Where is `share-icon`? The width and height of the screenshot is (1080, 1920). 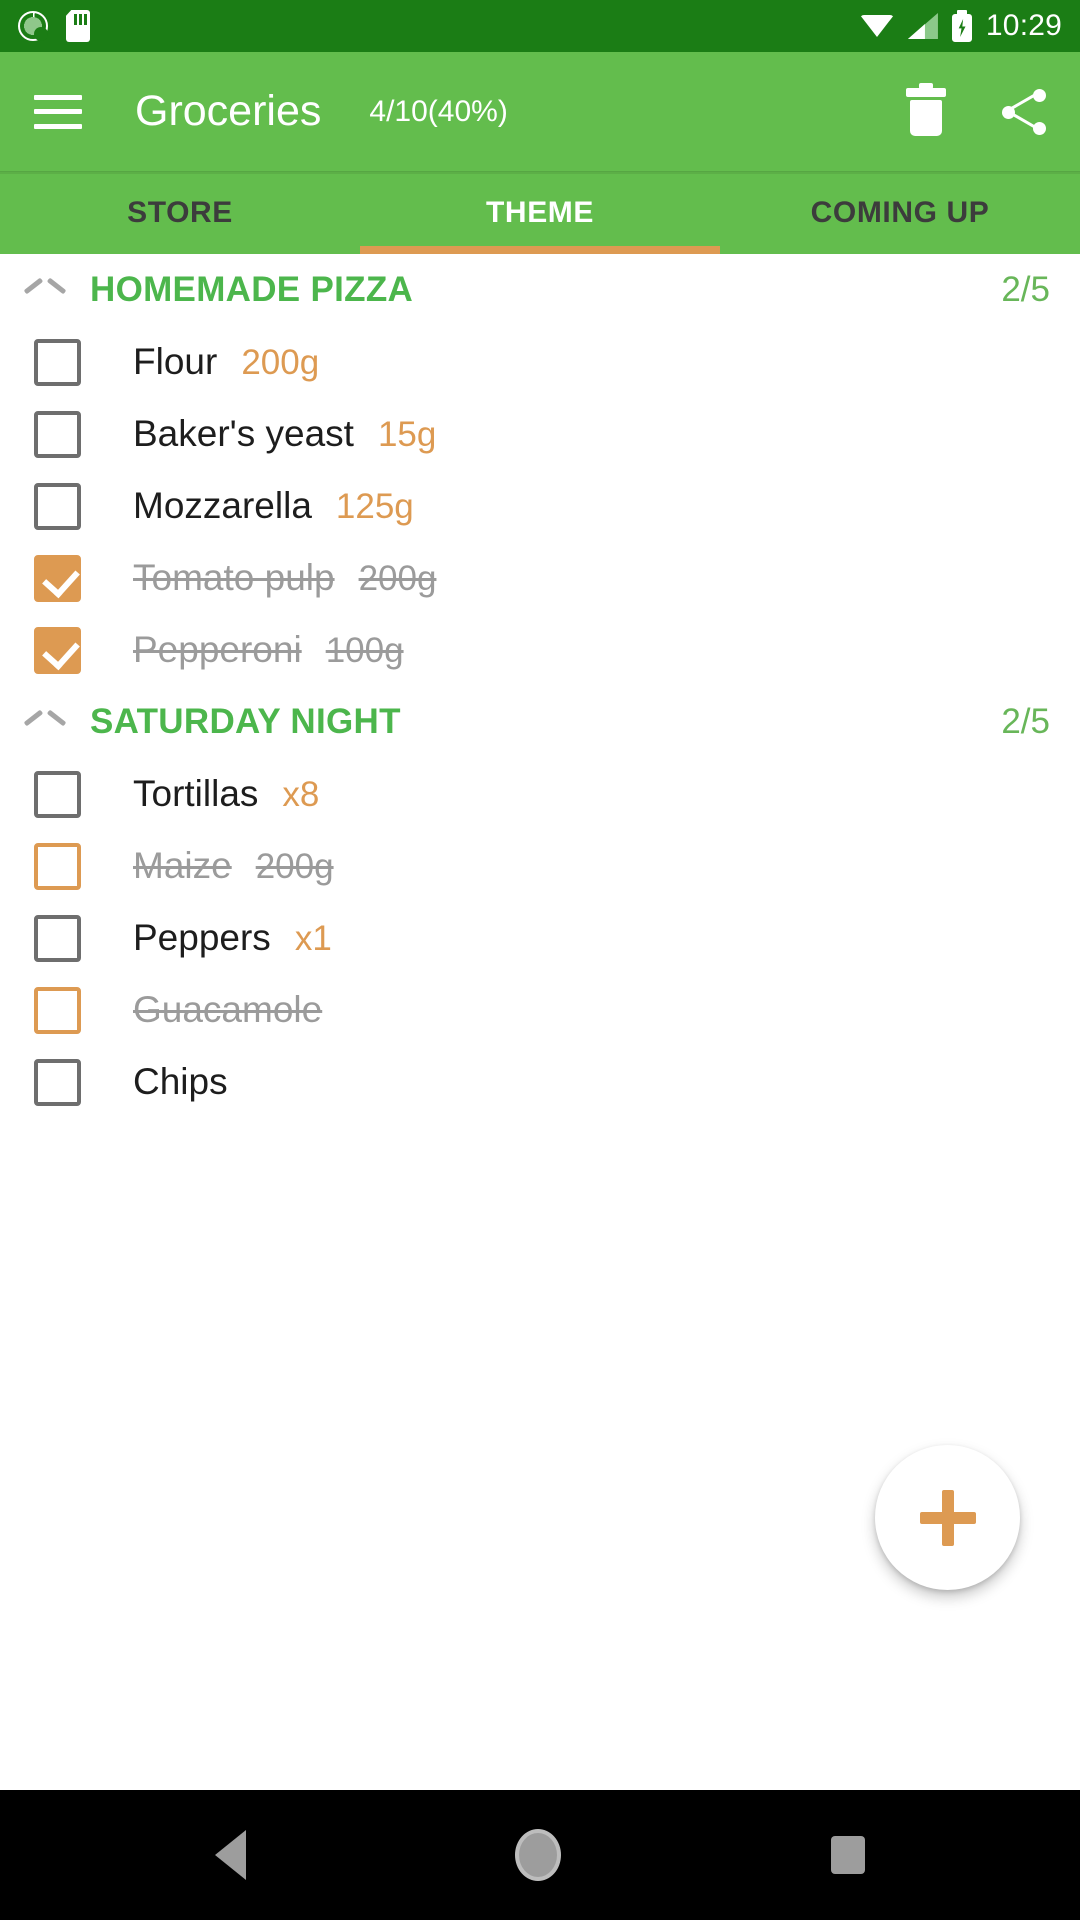
share-icon is located at coordinates (1024, 111).